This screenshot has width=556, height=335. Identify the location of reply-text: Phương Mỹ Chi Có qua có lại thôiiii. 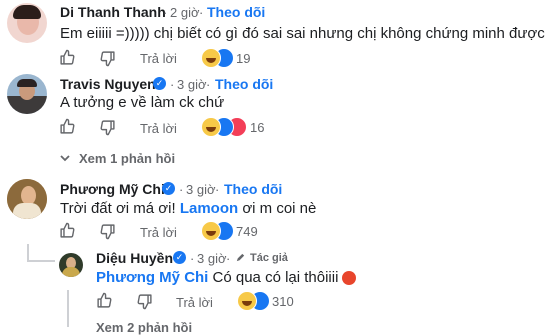
(217, 277).